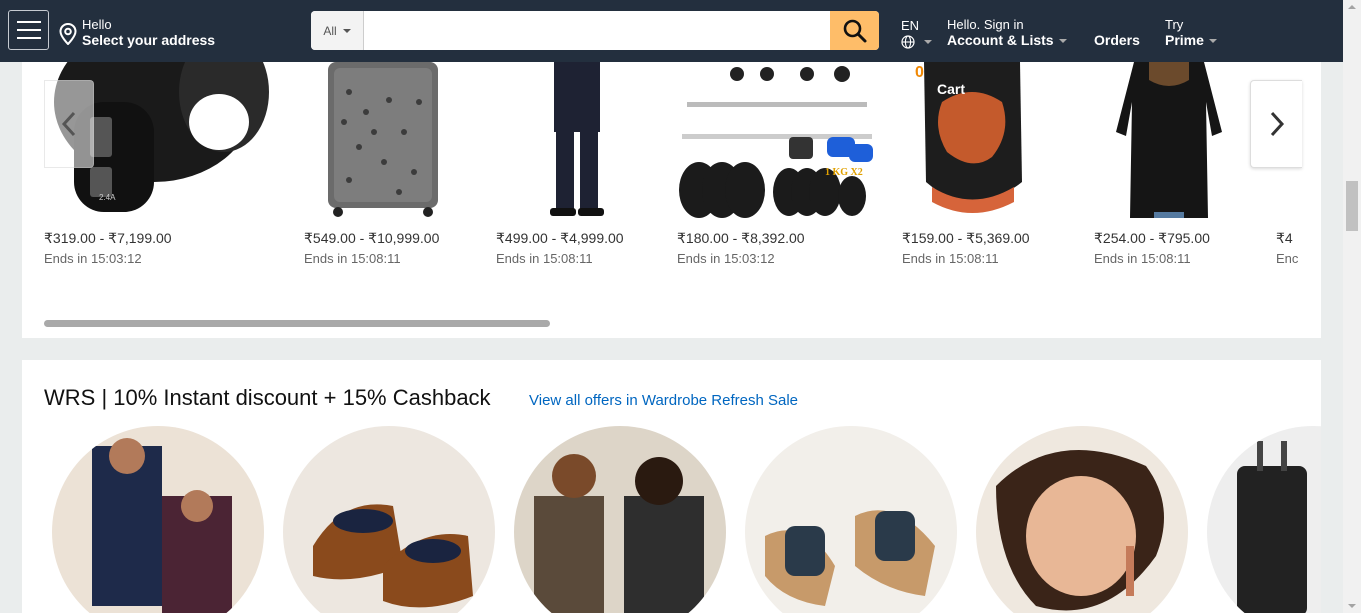  I want to click on chevron-right-icon, so click(1277, 124).